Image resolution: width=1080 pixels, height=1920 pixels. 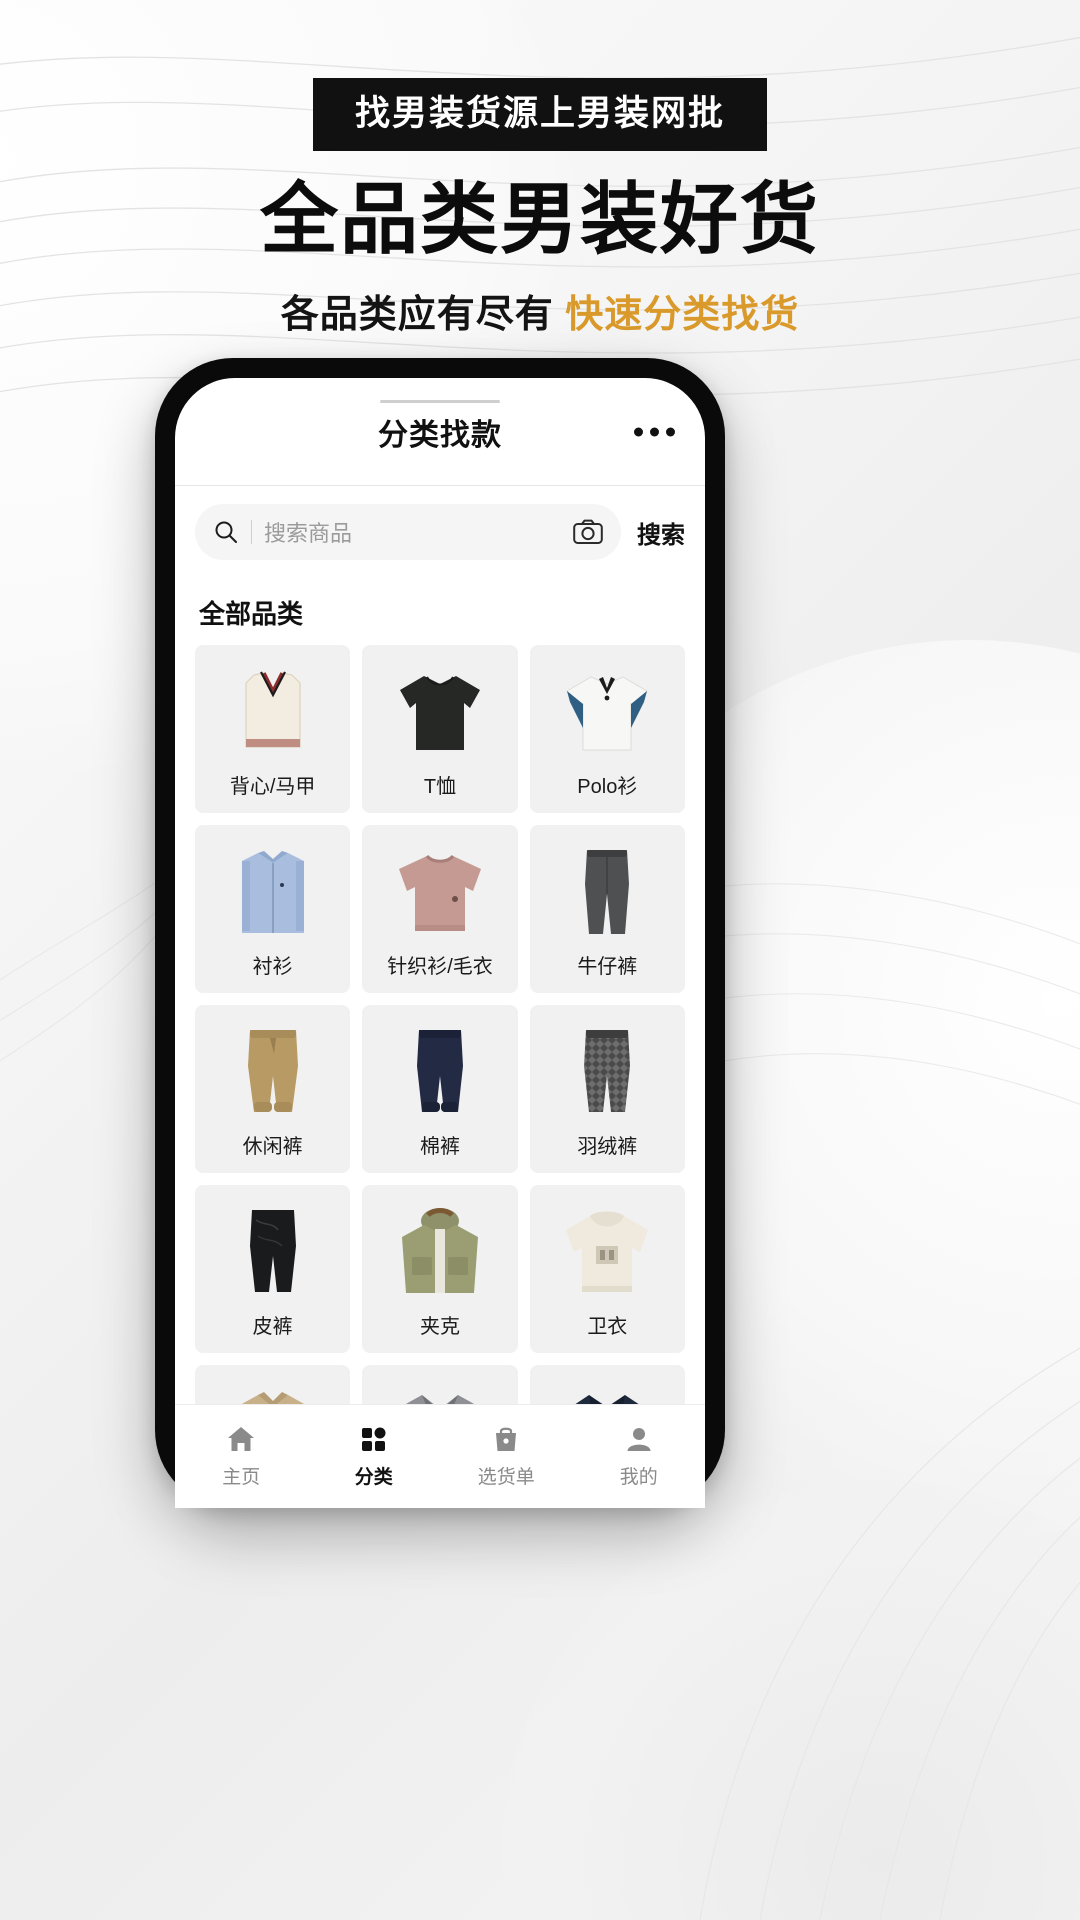 I want to click on category-card: 夹克, so click(x=440, y=1269).